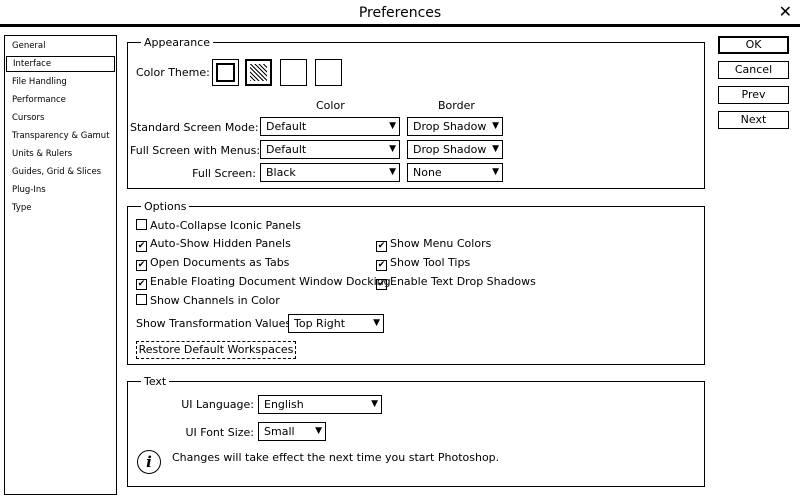  I want to click on color-theme-swatch-dark-gray, so click(258, 72).